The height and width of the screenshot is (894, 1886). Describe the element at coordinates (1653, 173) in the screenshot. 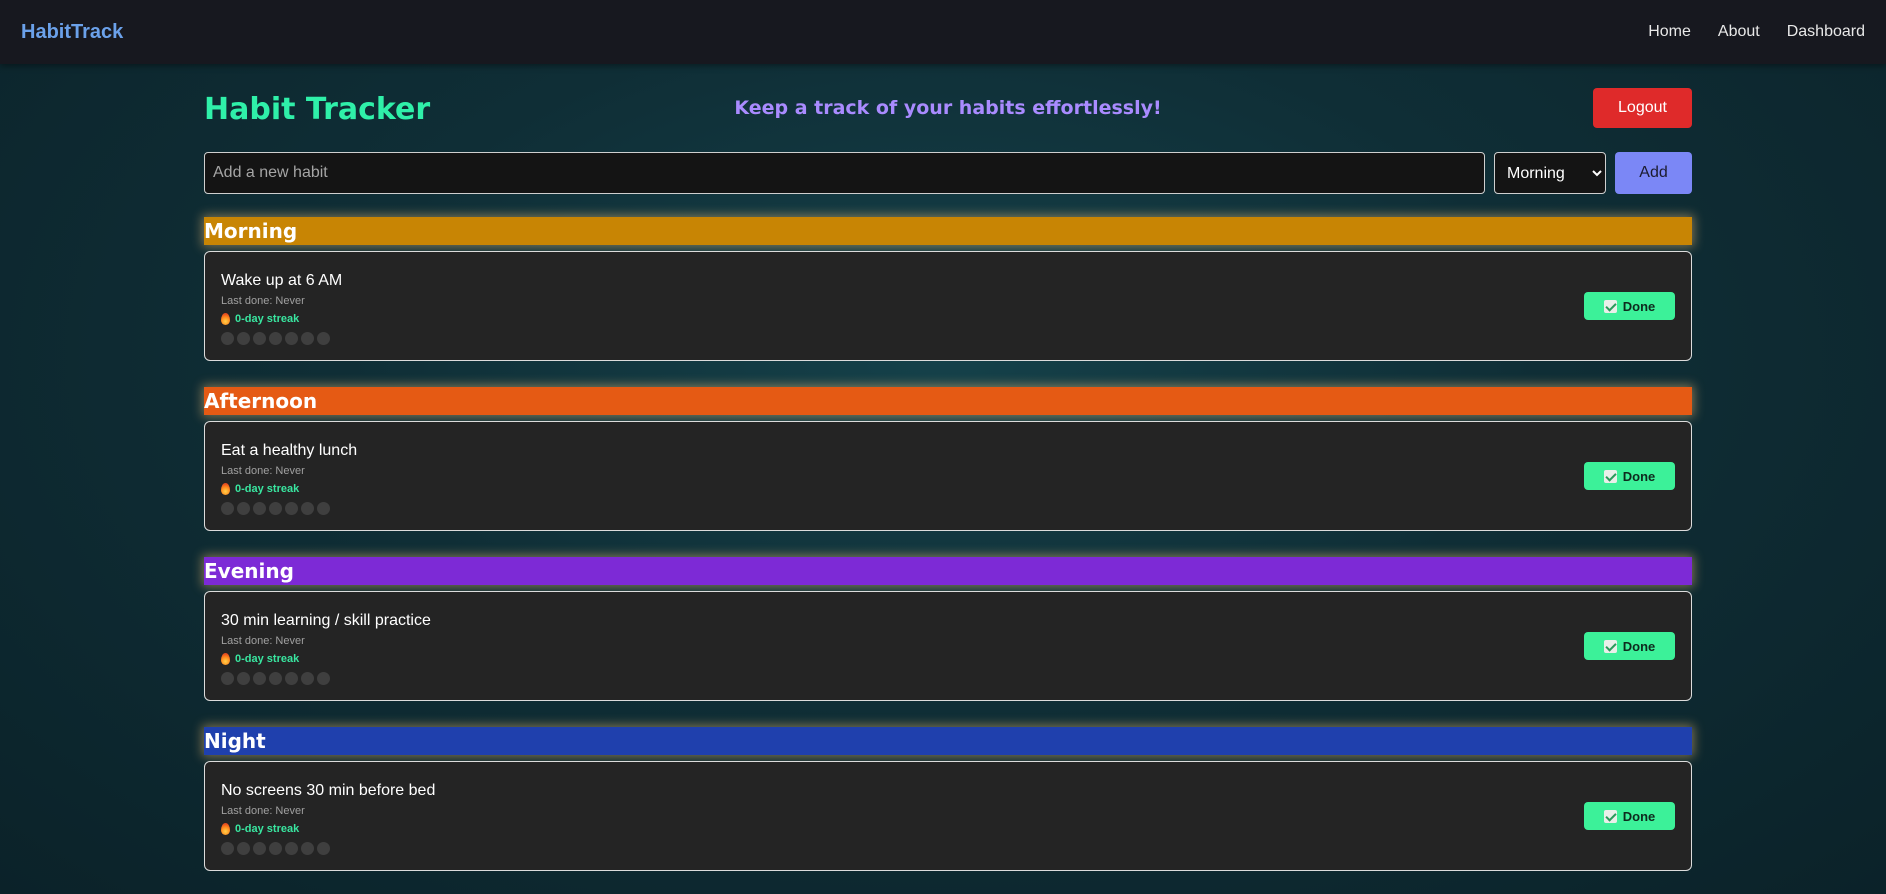

I see `add-habit-button: Add` at that location.